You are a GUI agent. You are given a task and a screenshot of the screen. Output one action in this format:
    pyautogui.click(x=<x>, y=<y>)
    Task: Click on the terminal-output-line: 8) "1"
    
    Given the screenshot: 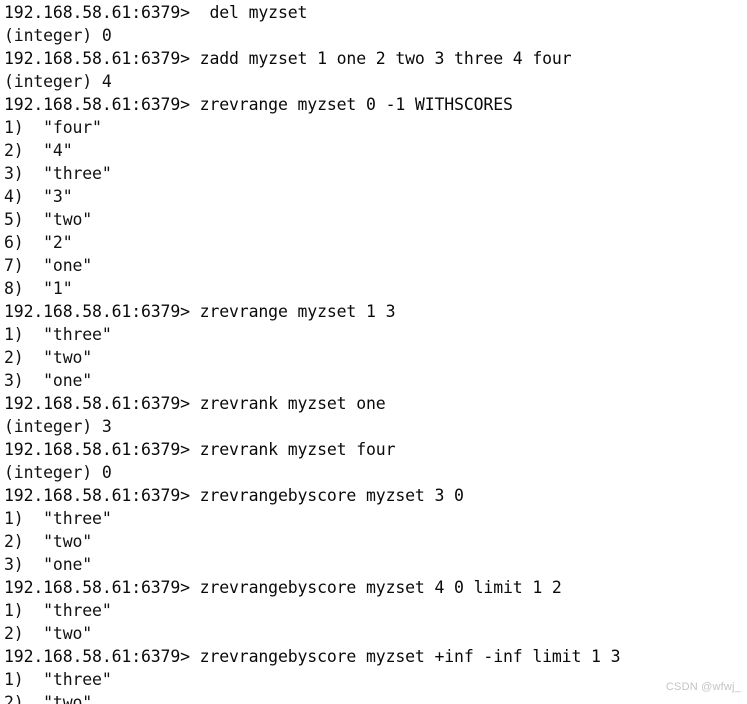 What is the action you would take?
    pyautogui.click(x=38, y=288)
    